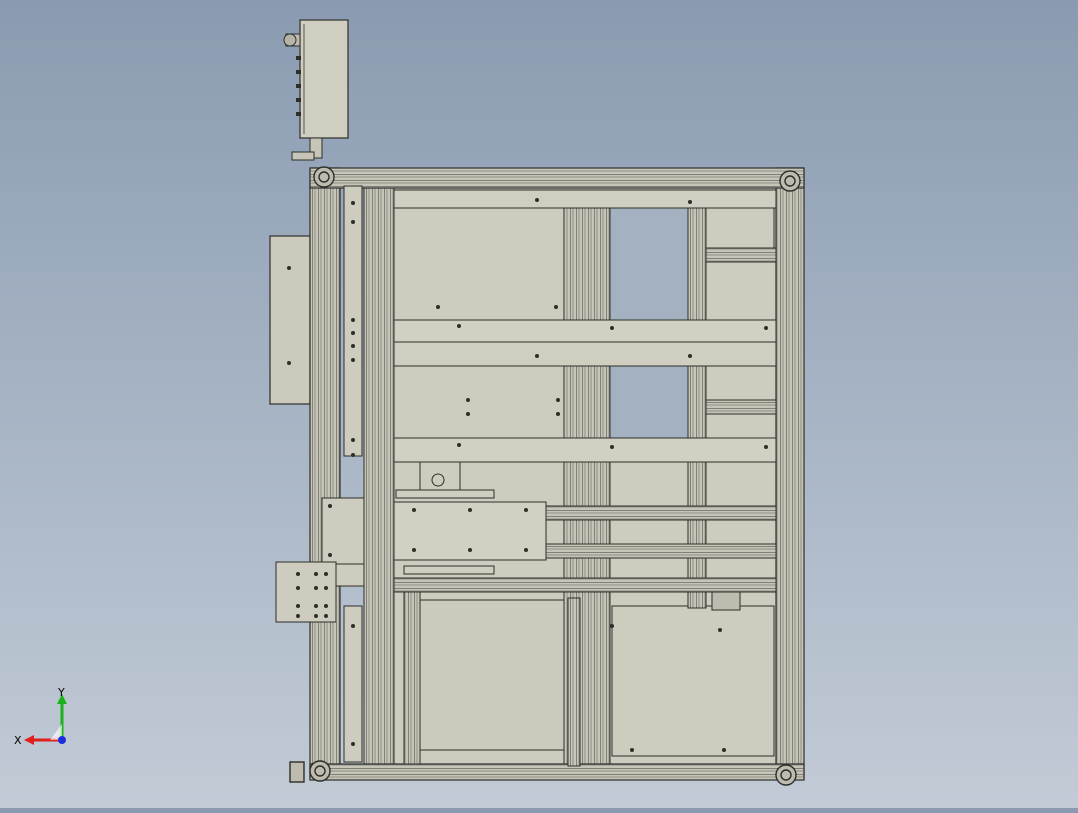 Image resolution: width=1078 pixels, height=813 pixels. Describe the element at coordinates (316, 90) in the screenshot. I see `control-box` at that location.